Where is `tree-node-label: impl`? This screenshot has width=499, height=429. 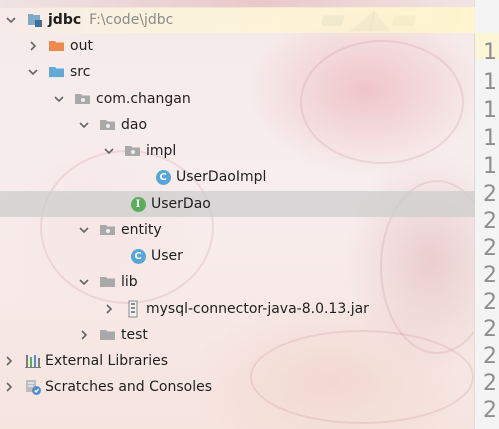
tree-node-label: impl is located at coordinates (161, 151).